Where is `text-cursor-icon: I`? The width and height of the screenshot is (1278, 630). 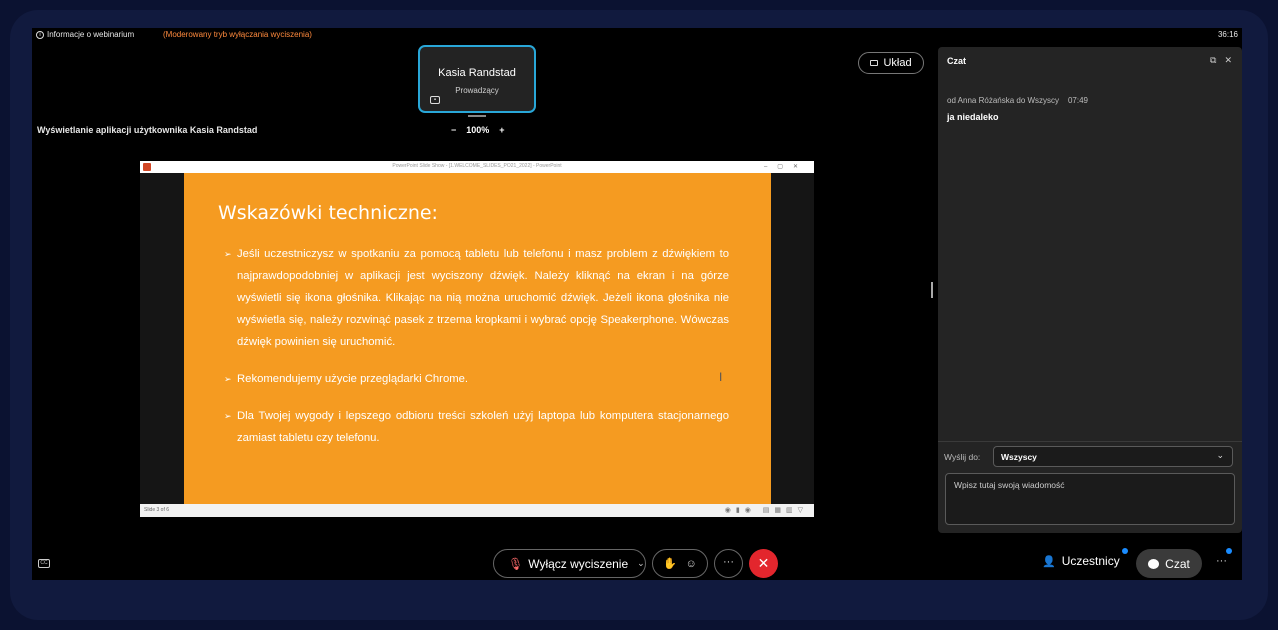 text-cursor-icon: I is located at coordinates (721, 377).